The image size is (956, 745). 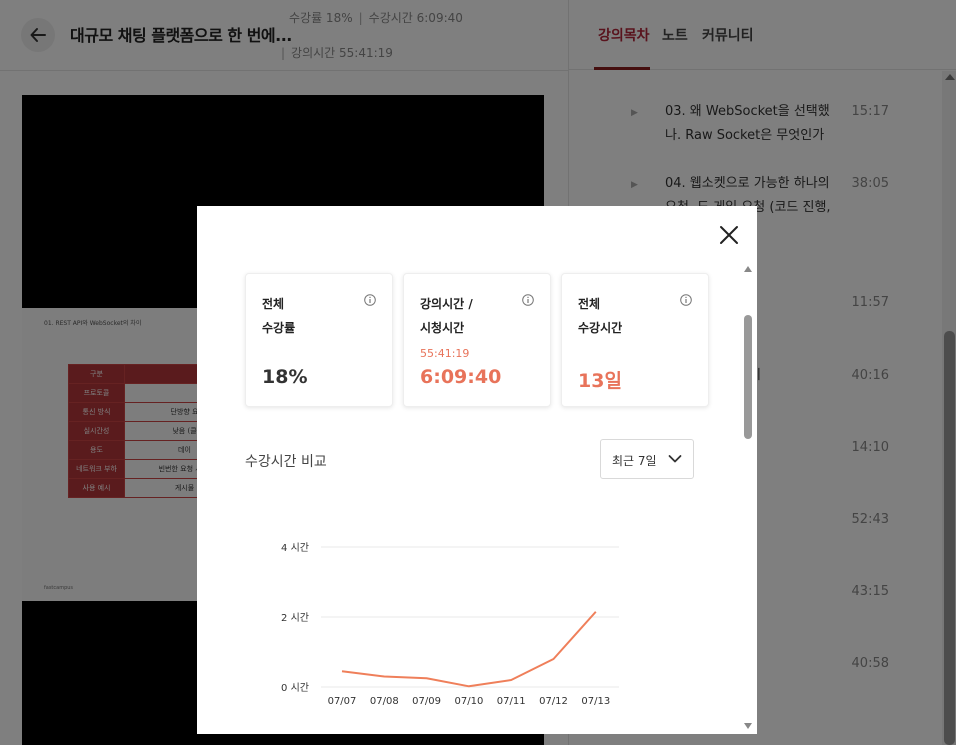 What do you see at coordinates (384, 701) in the screenshot?
I see `x-tick-label: 07/08` at bounding box center [384, 701].